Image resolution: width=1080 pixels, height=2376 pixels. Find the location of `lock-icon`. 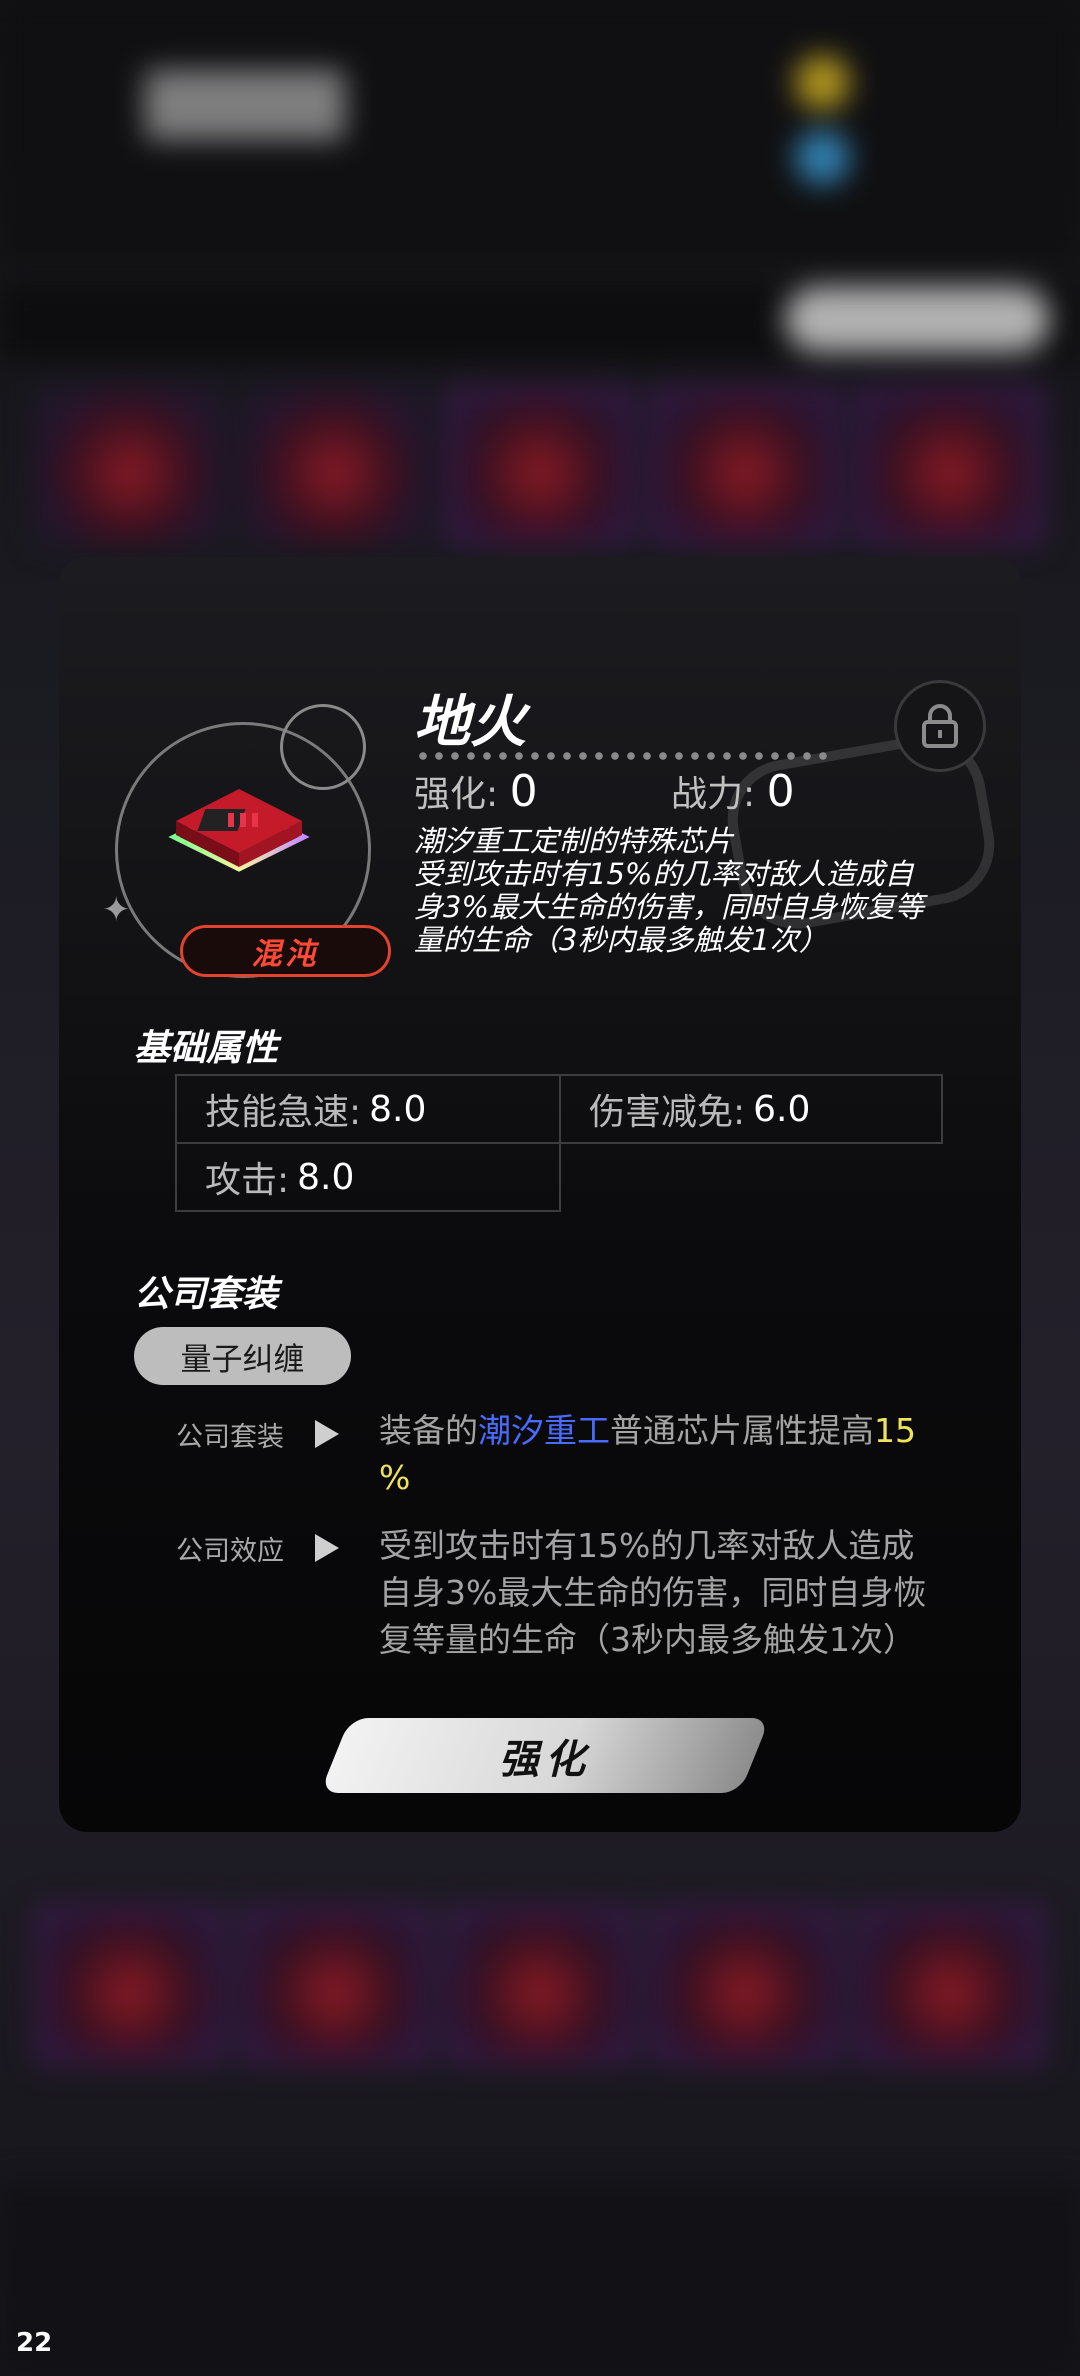

lock-icon is located at coordinates (940, 726).